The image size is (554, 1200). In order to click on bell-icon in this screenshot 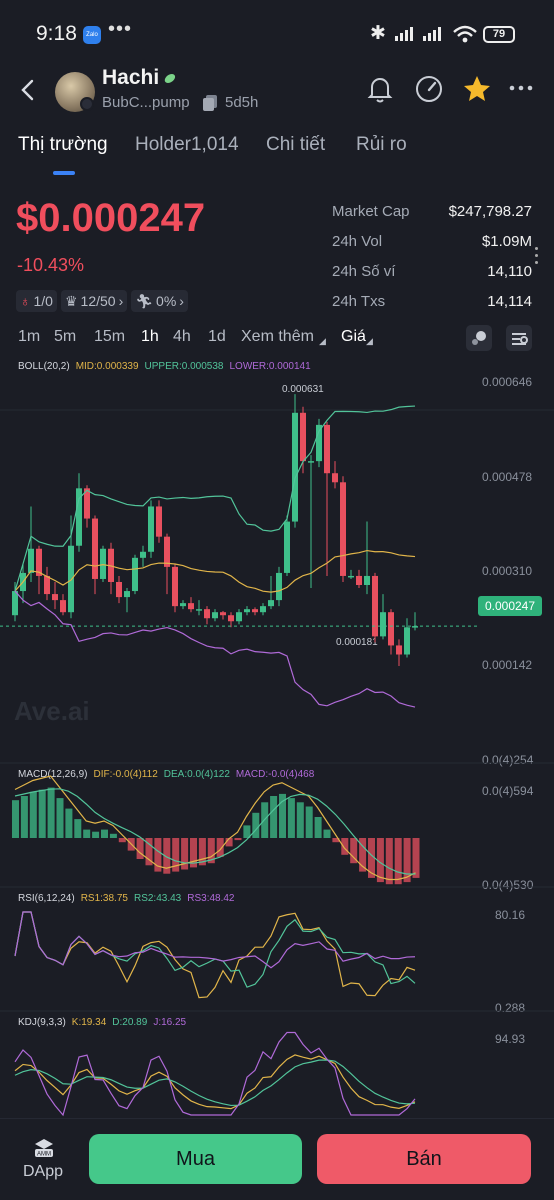, I will do `click(380, 89)`.